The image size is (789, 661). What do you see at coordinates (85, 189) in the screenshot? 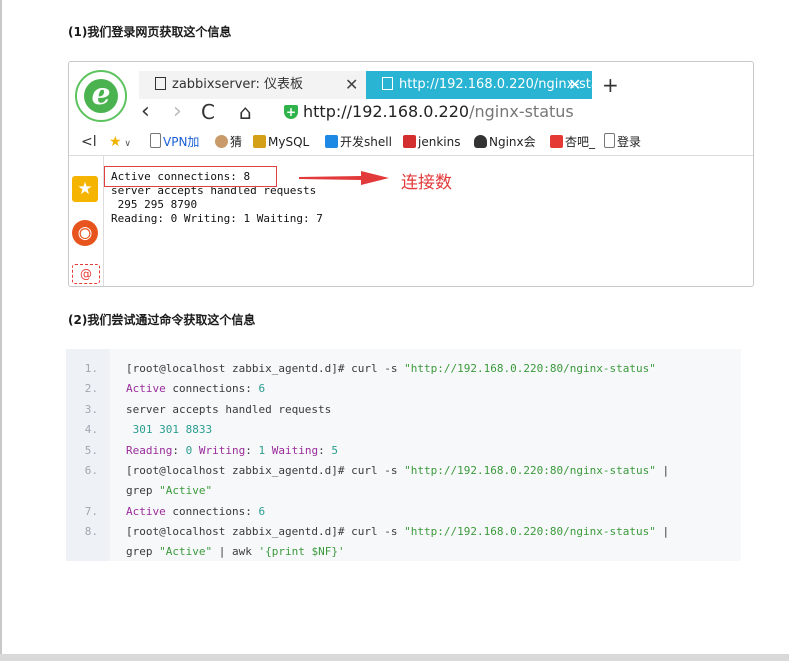
I see `favorites-star-icon: ★` at bounding box center [85, 189].